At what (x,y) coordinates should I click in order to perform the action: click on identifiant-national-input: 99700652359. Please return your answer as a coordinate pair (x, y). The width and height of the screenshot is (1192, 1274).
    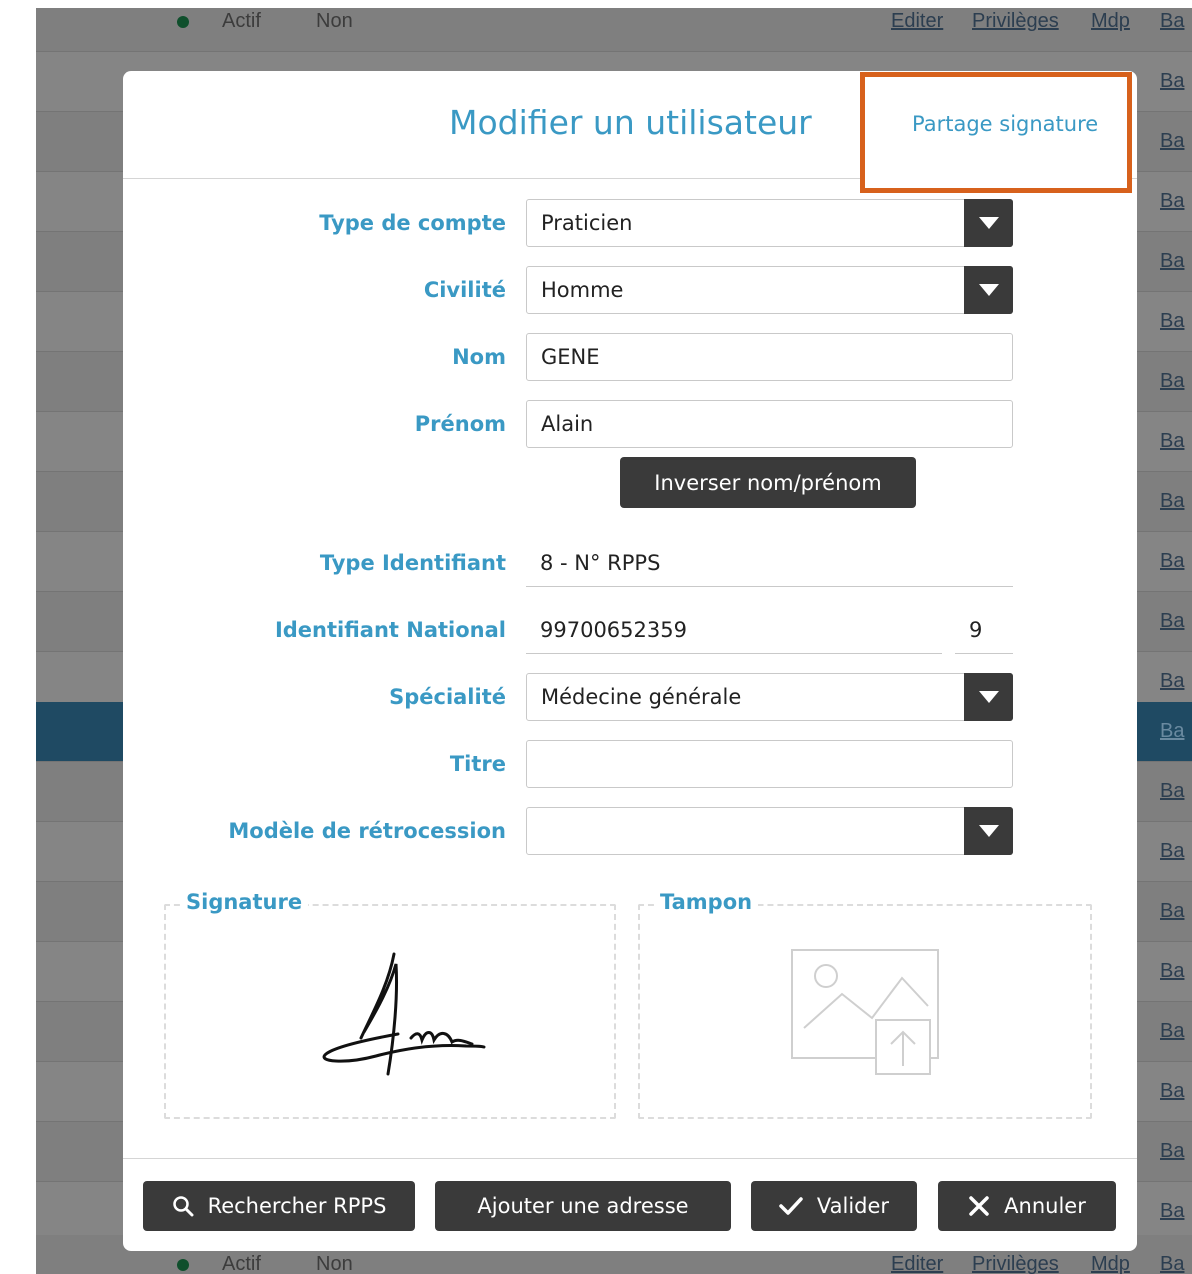
    Looking at the image, I should click on (734, 630).